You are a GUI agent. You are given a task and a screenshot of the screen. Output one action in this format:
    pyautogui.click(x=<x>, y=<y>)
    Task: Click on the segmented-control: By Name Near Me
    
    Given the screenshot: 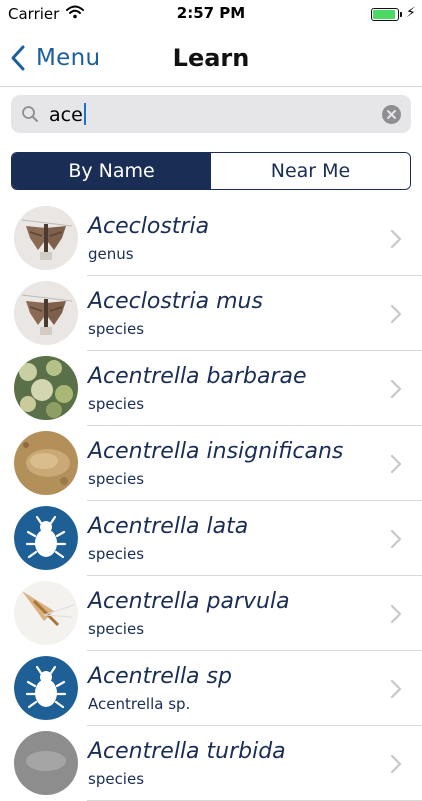 What is the action you would take?
    pyautogui.click(x=211, y=171)
    